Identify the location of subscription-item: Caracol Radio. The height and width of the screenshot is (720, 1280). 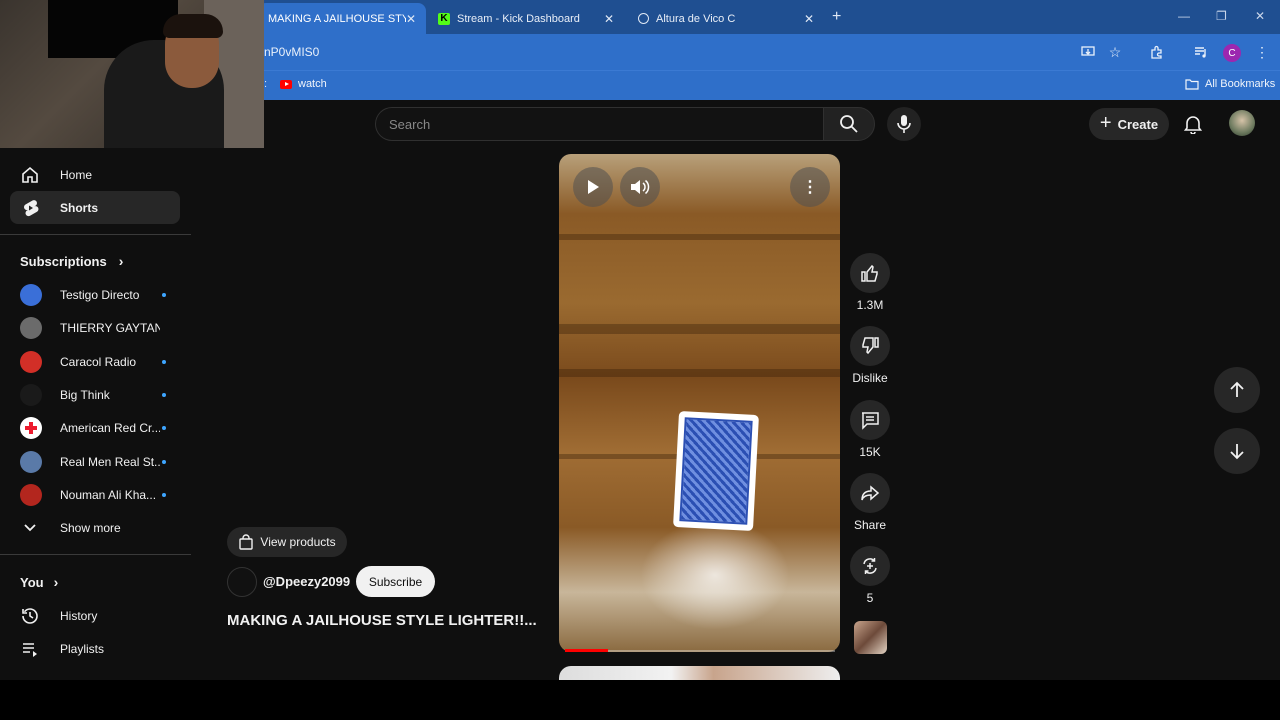
(95, 361).